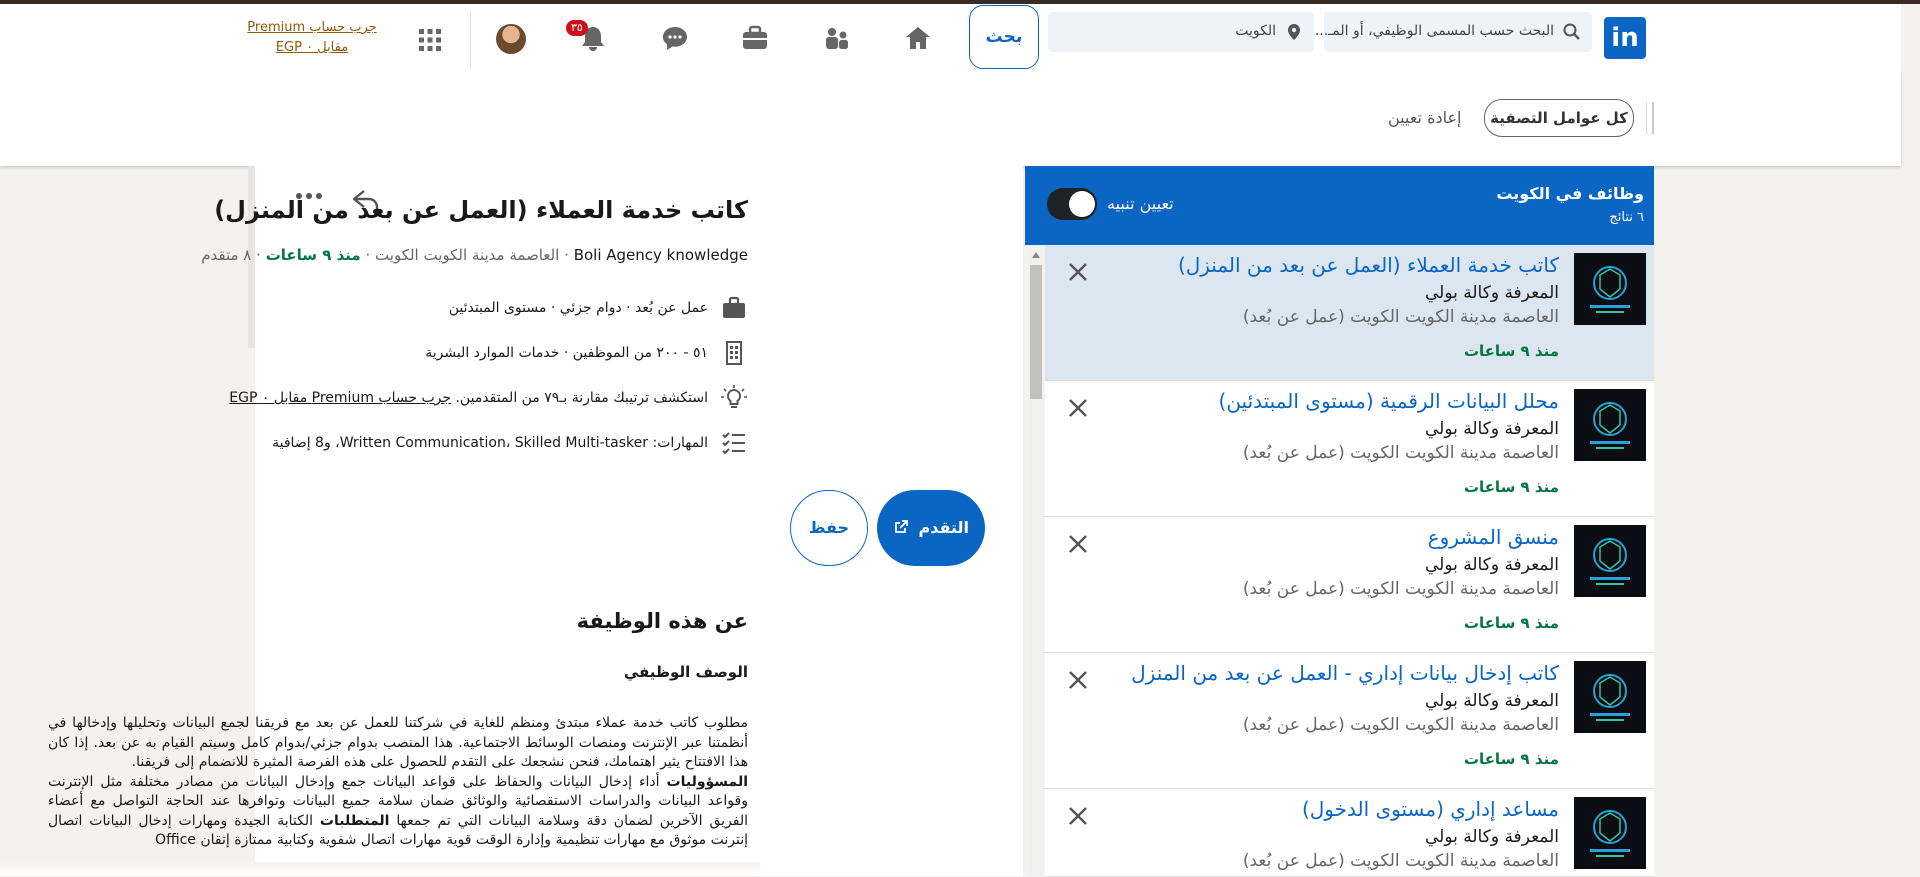  I want to click on save-button: حفظ, so click(829, 528).